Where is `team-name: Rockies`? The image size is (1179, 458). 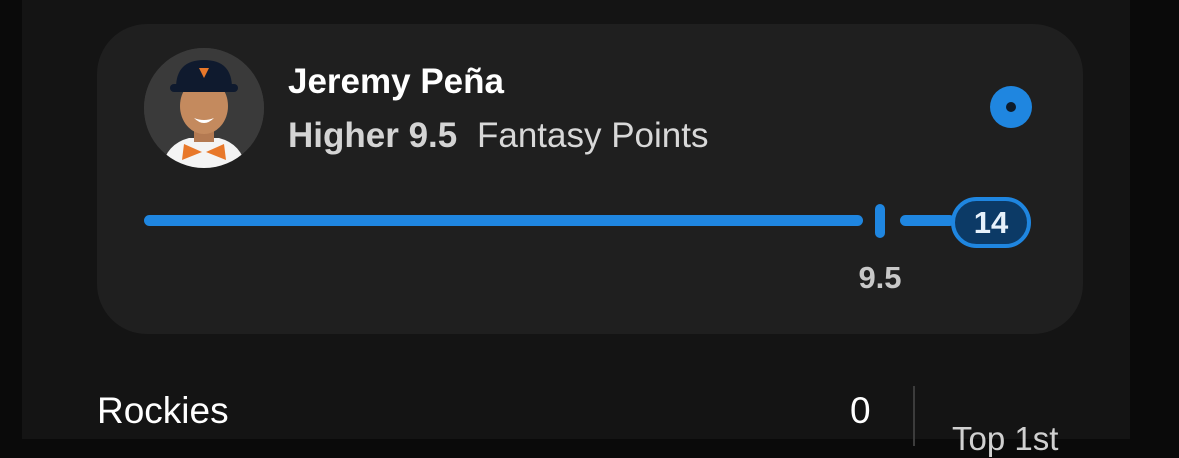
team-name: Rockies is located at coordinates (163, 410).